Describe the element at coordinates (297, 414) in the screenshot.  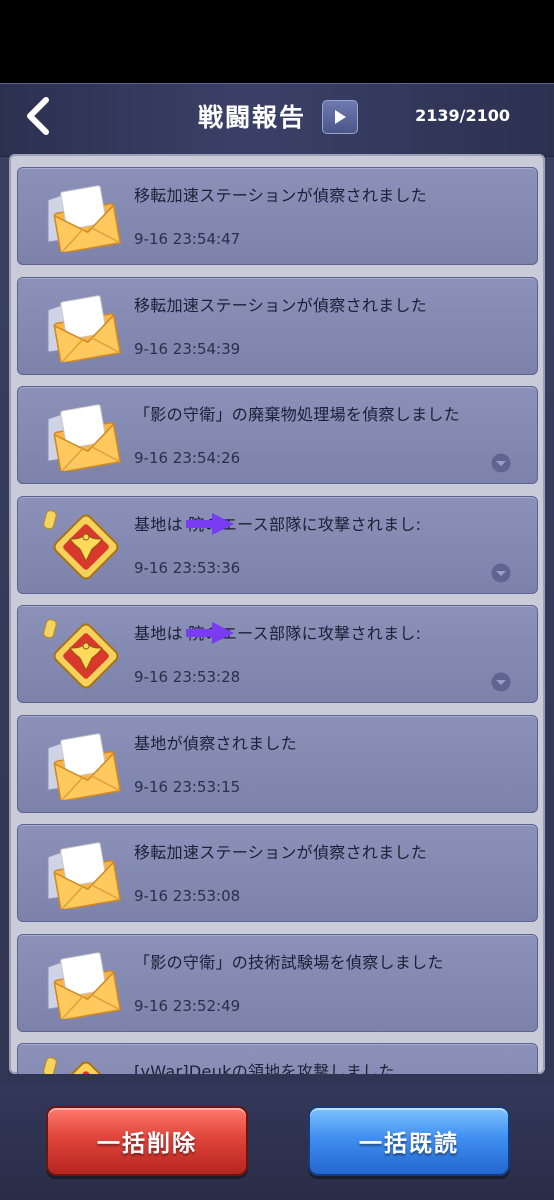
I see `report-message: 「影の守衛」の廃棄物処理場を偵察しました` at that location.